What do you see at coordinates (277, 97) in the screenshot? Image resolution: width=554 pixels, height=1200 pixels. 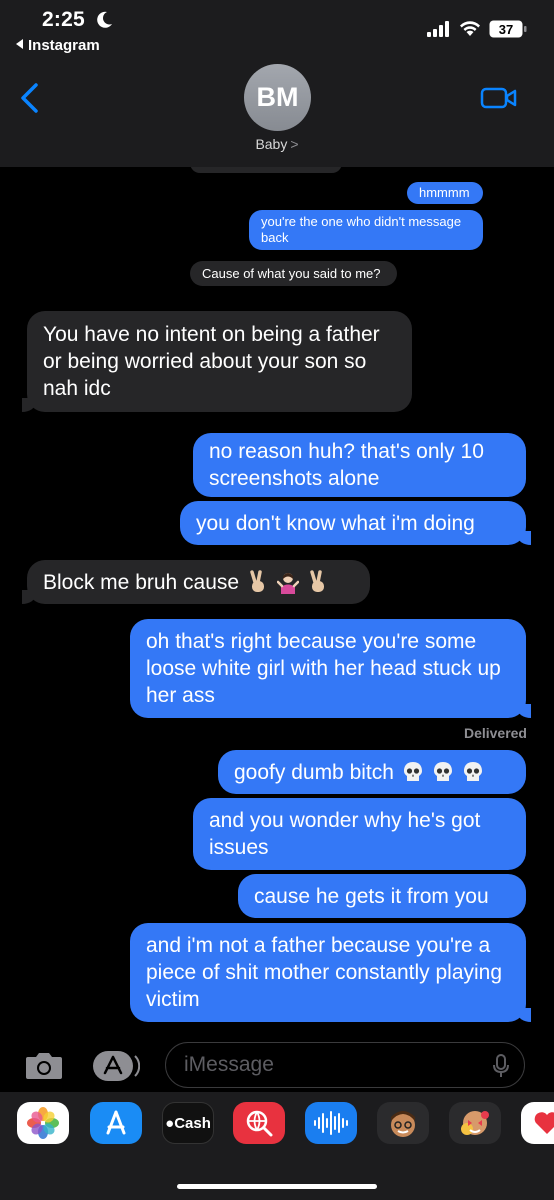 I see `contact-avatar: BM` at bounding box center [277, 97].